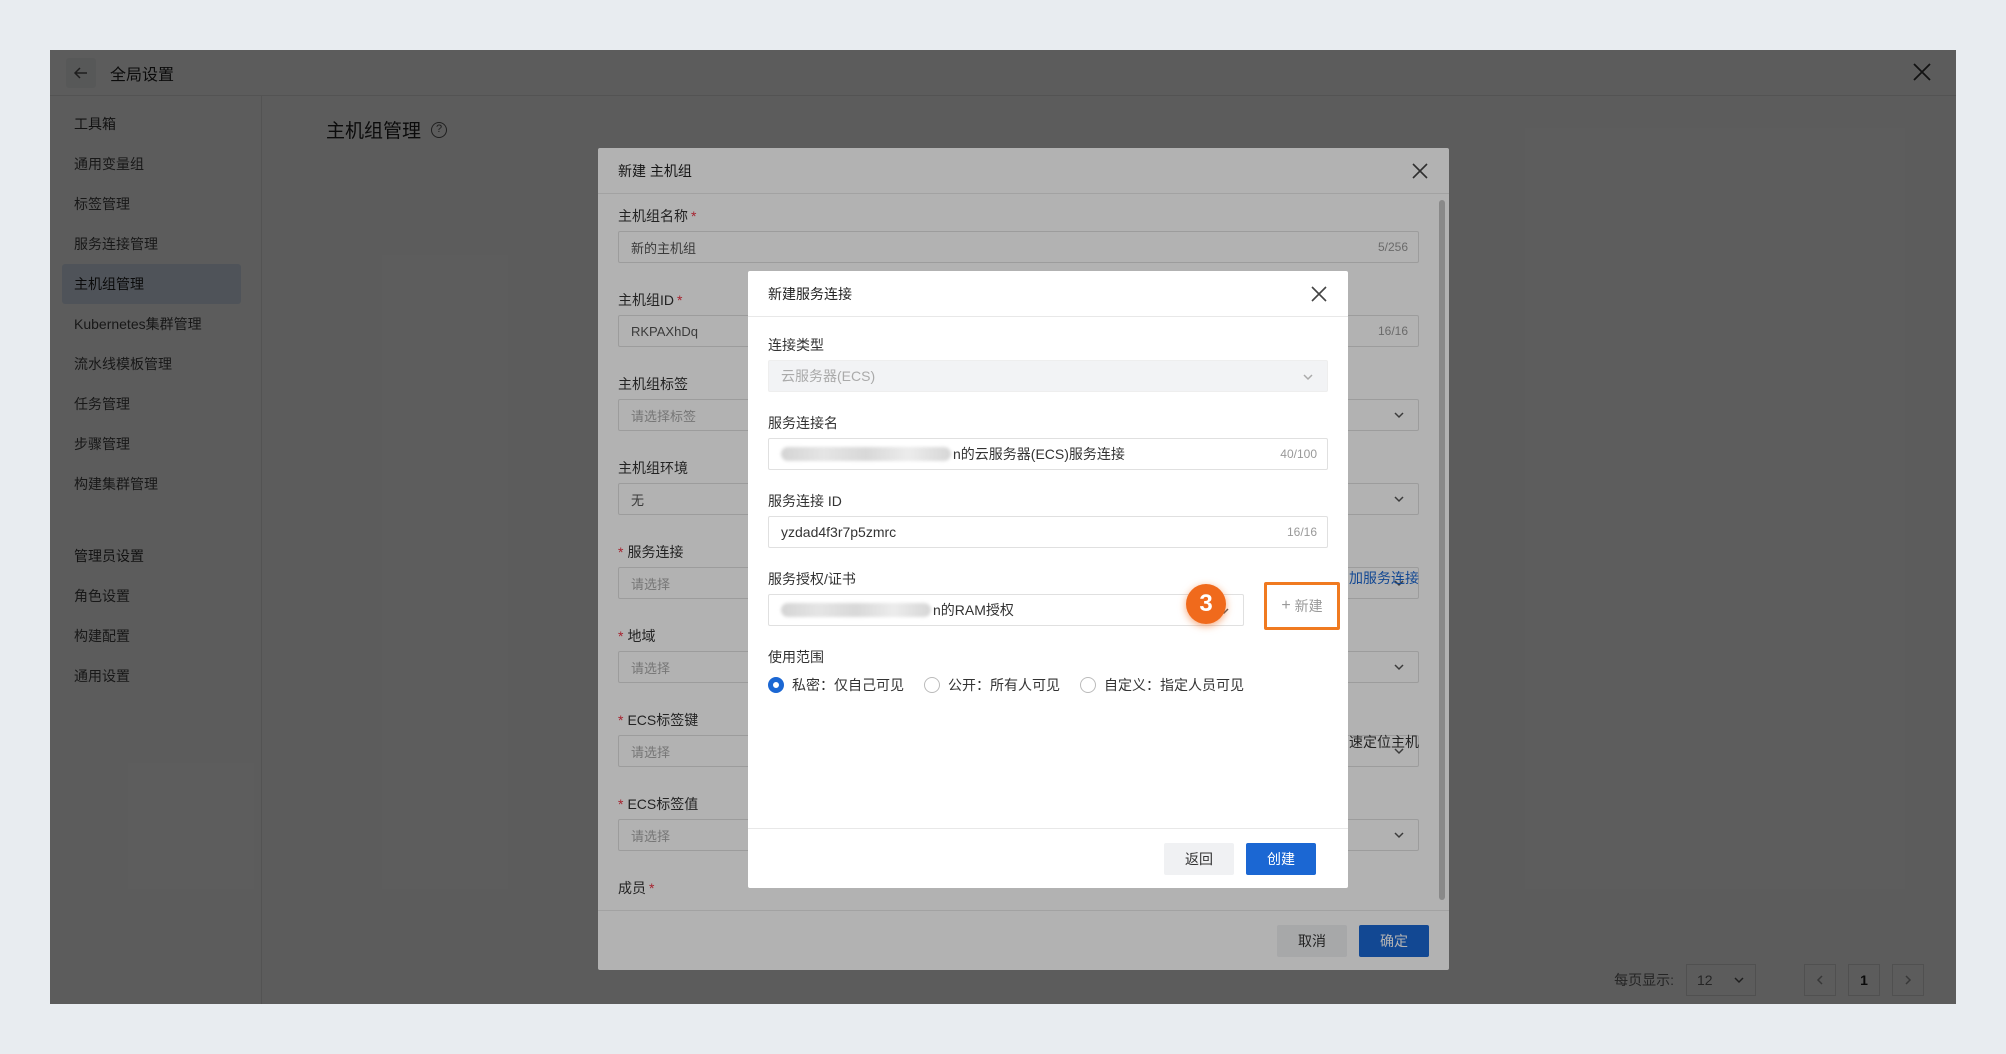 Image resolution: width=2006 pixels, height=1054 pixels. I want to click on connection-name-count: 40/100, so click(1298, 454).